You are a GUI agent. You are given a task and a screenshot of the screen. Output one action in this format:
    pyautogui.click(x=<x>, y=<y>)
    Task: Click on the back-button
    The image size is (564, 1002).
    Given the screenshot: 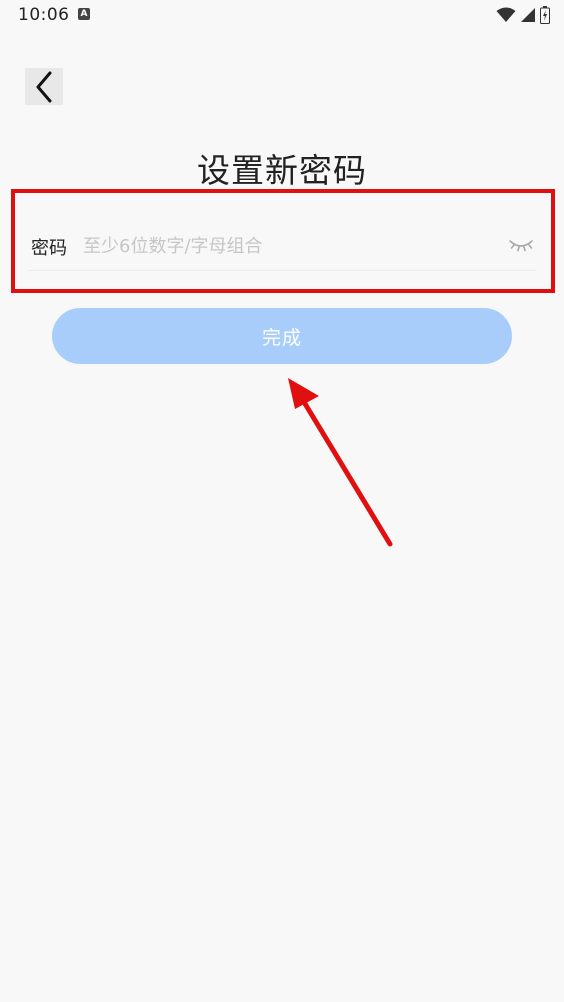 What is the action you would take?
    pyautogui.click(x=44, y=86)
    